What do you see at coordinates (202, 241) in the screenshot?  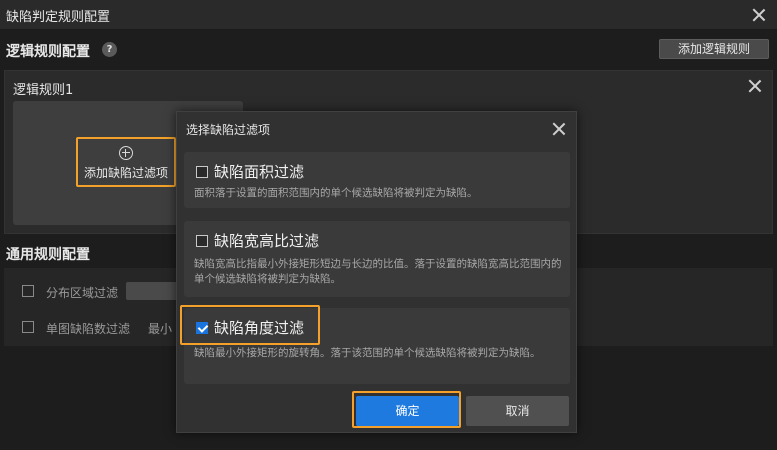 I see `aspect-filter-checkbox` at bounding box center [202, 241].